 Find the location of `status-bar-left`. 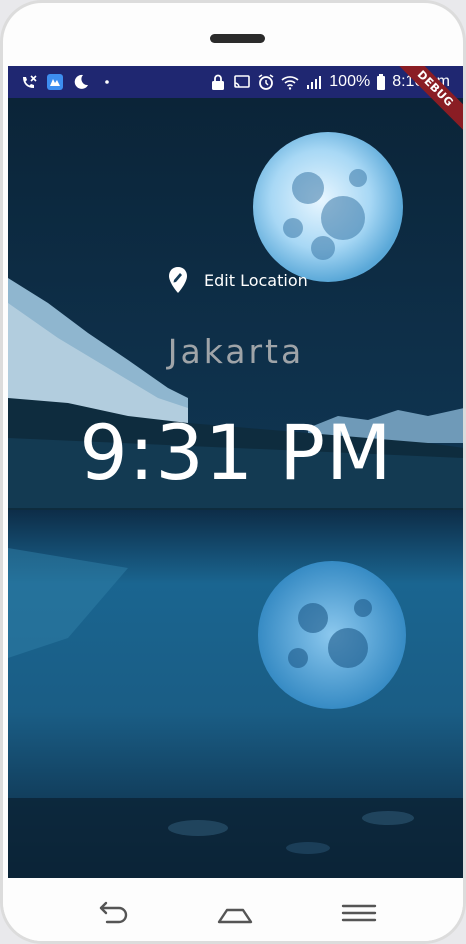

status-bar-left is located at coordinates (62, 82).